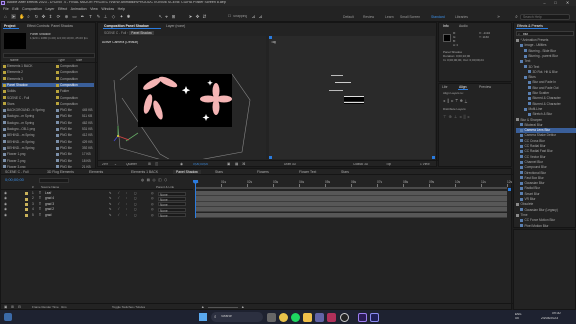  What do you see at coordinates (107, 8) in the screenshot?
I see `menu-window: Window` at bounding box center [107, 8].